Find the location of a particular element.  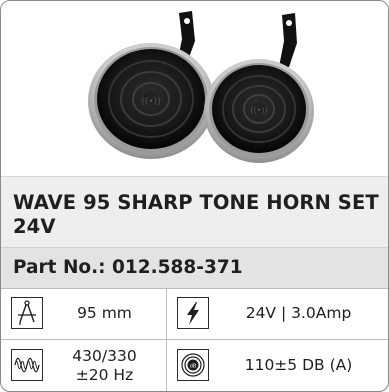

spec-loudness-value: 110±5 DB (A) is located at coordinates (298, 365).